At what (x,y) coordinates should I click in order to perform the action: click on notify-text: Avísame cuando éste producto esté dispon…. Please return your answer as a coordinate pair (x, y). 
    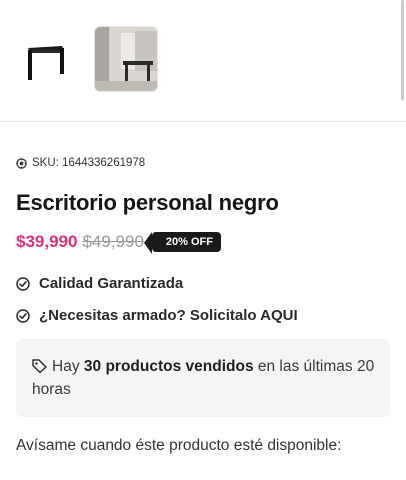
    Looking at the image, I should click on (179, 445).